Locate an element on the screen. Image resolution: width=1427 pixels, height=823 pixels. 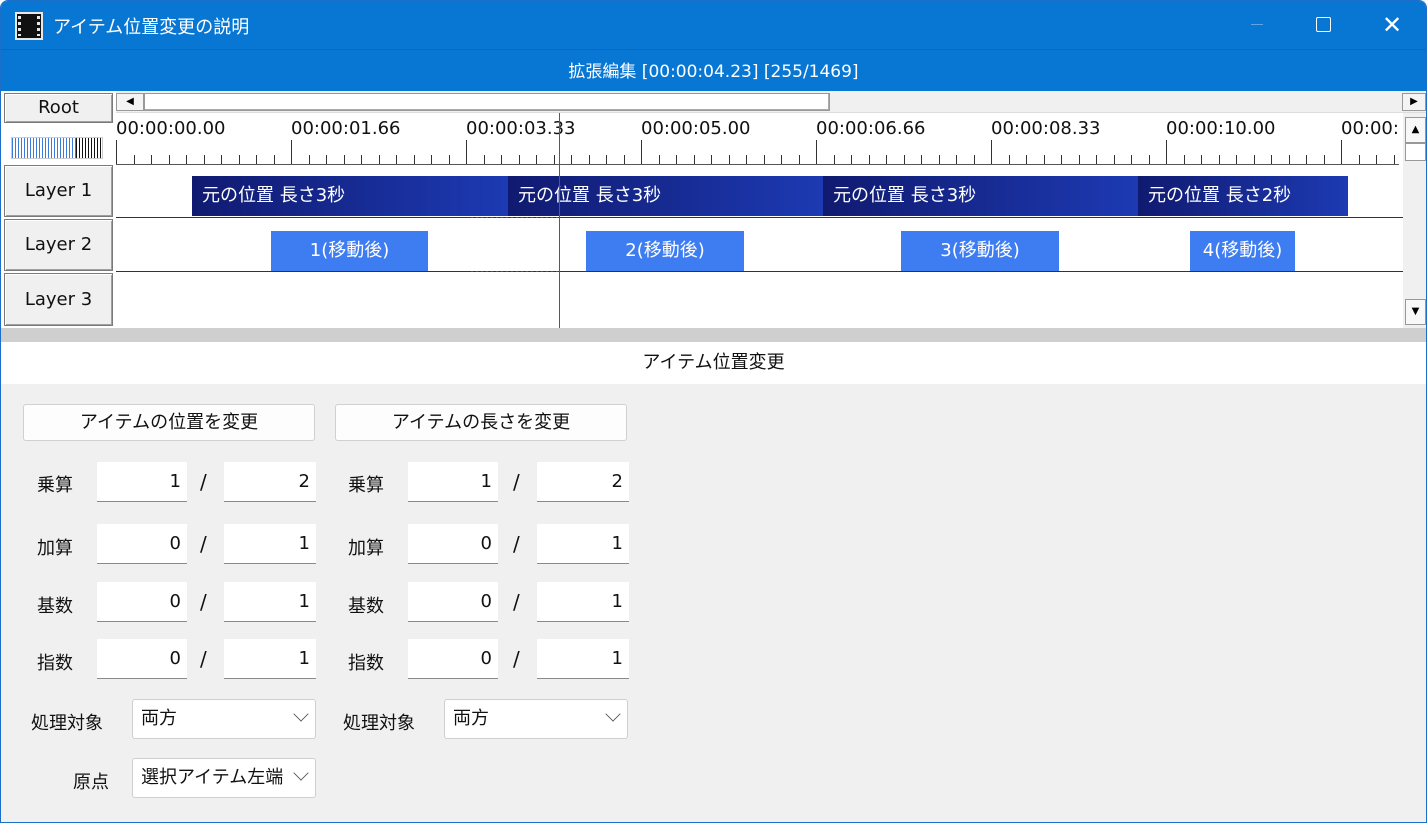
close-button: ✕ is located at coordinates (1392, 25).